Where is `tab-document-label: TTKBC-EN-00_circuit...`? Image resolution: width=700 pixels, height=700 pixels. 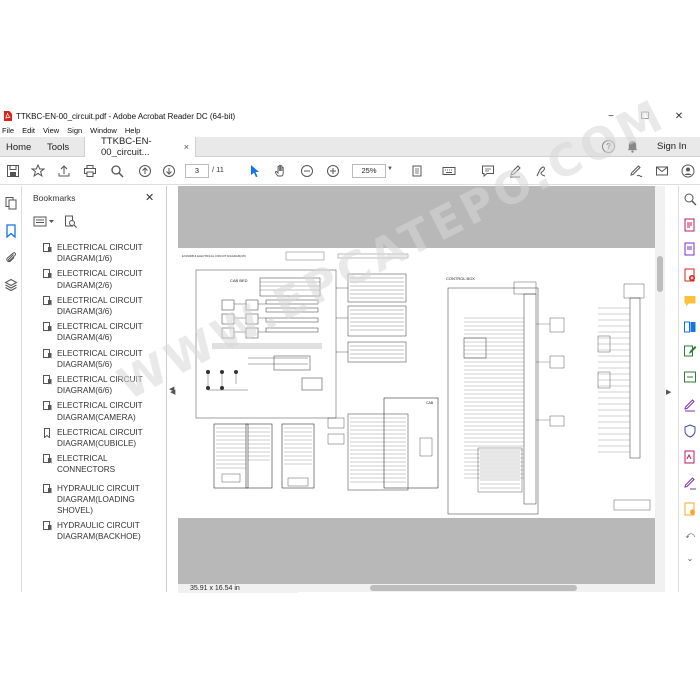
tab-document-label: TTKBC-EN-00_circuit... is located at coordinates (126, 147).